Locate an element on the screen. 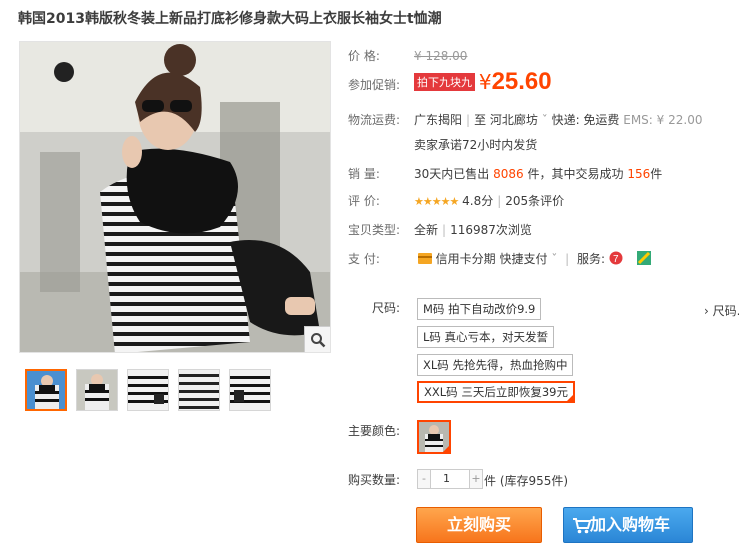  shipping-destination: 河北廊坊 is located at coordinates (514, 120).